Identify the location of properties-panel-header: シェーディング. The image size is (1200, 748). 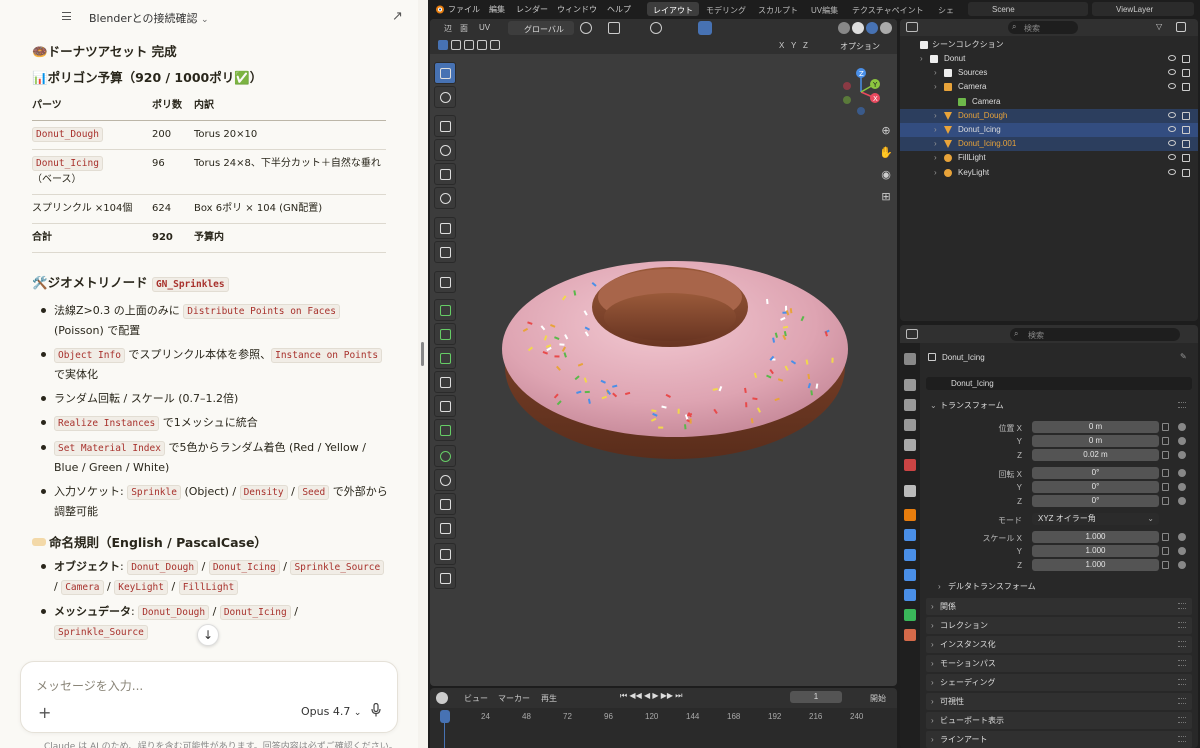
(1059, 682).